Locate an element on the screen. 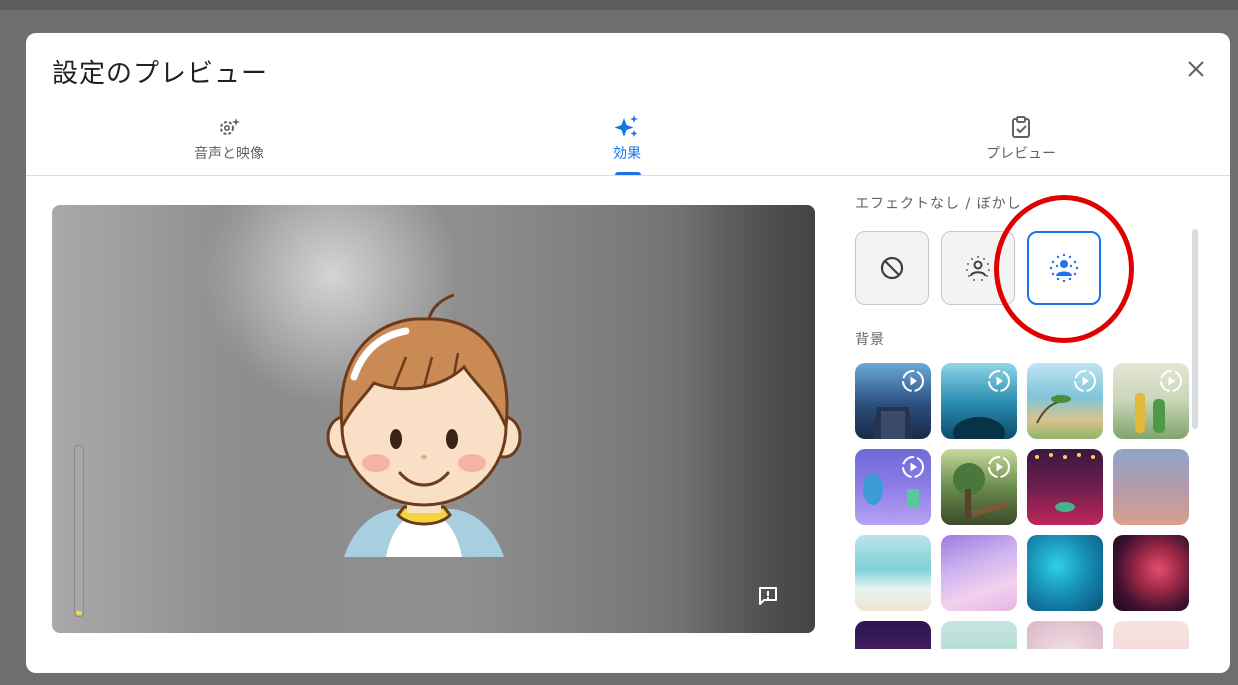  active-tab-indicator is located at coordinates (628, 173).